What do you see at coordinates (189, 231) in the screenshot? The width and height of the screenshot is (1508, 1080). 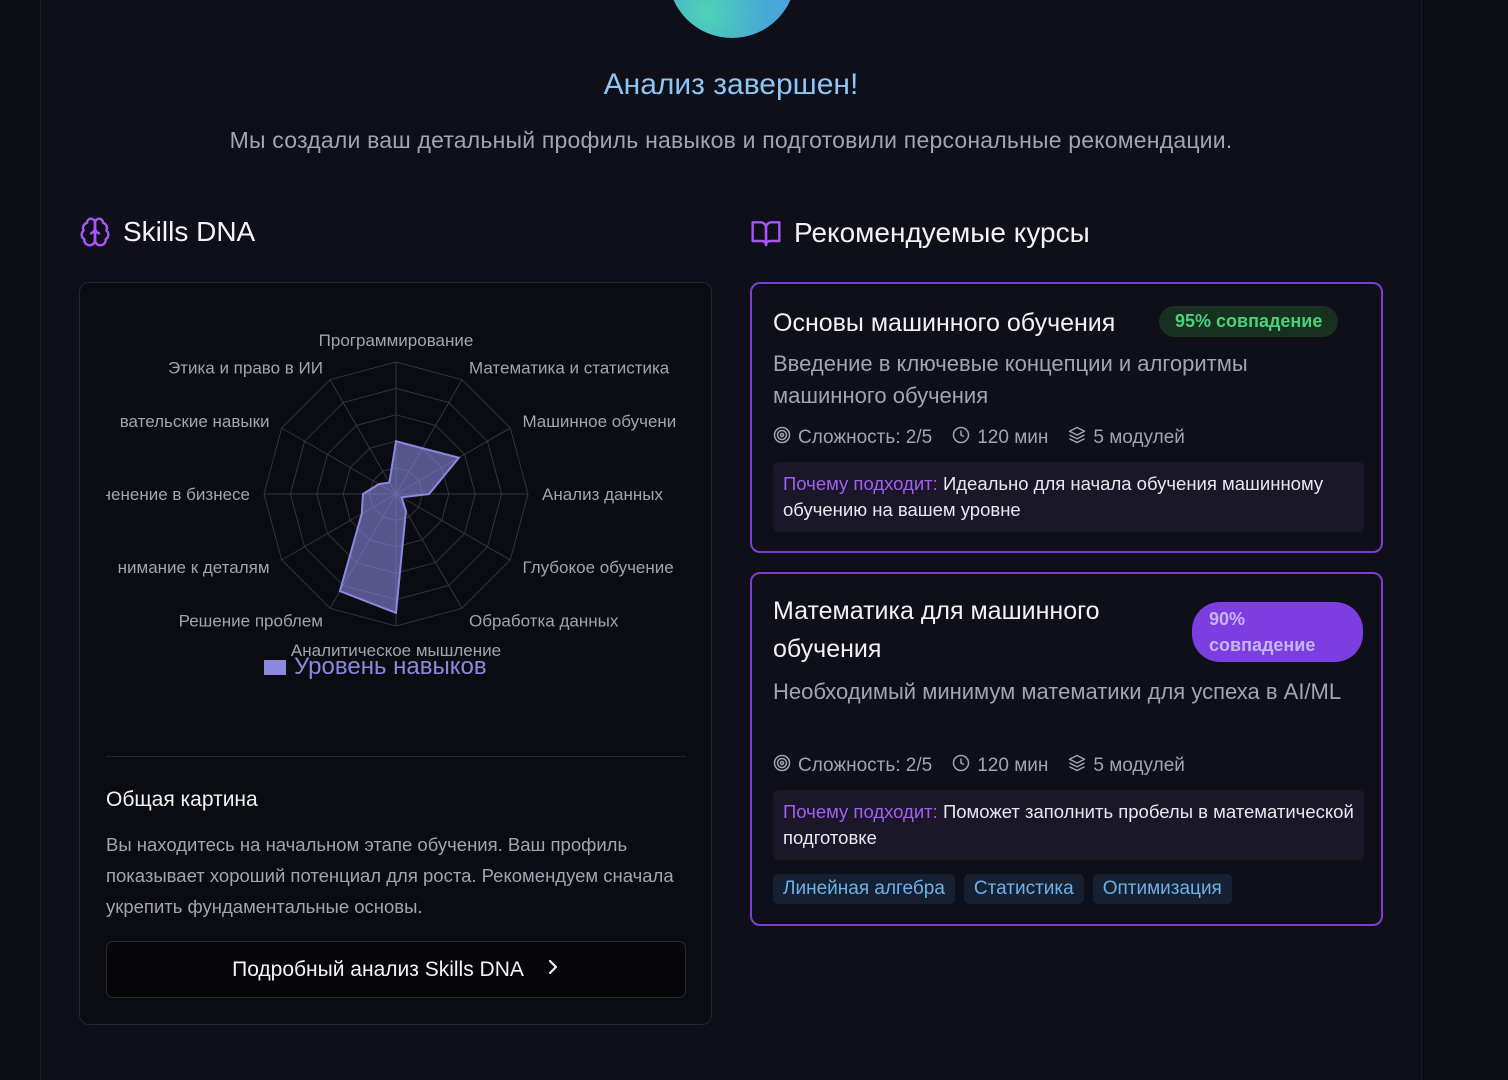 I see `skills-dna-title: Skills DNA` at bounding box center [189, 231].